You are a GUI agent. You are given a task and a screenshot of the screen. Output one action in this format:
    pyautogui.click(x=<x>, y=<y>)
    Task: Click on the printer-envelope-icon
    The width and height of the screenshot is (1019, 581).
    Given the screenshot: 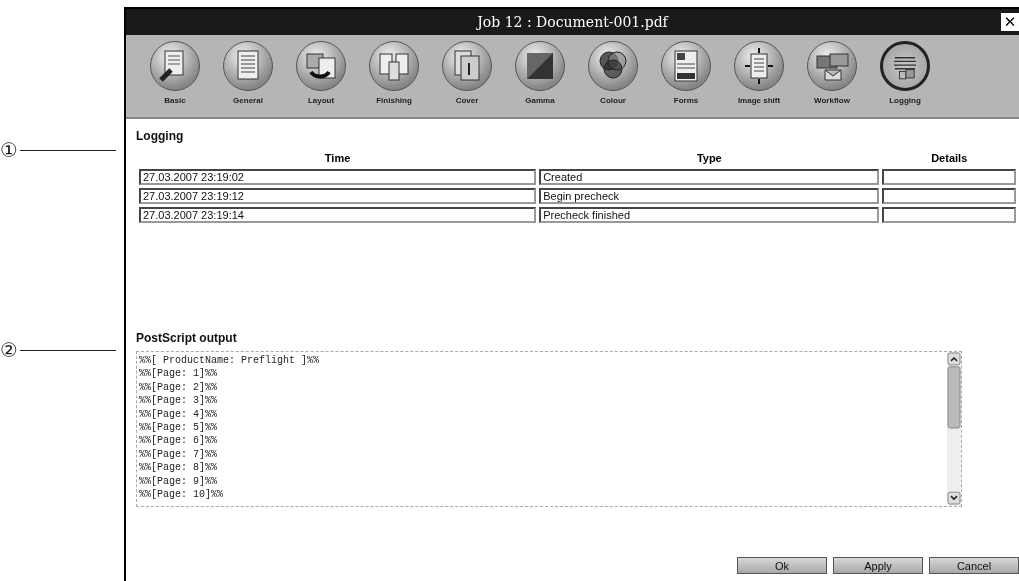 What is the action you would take?
    pyautogui.click(x=832, y=66)
    